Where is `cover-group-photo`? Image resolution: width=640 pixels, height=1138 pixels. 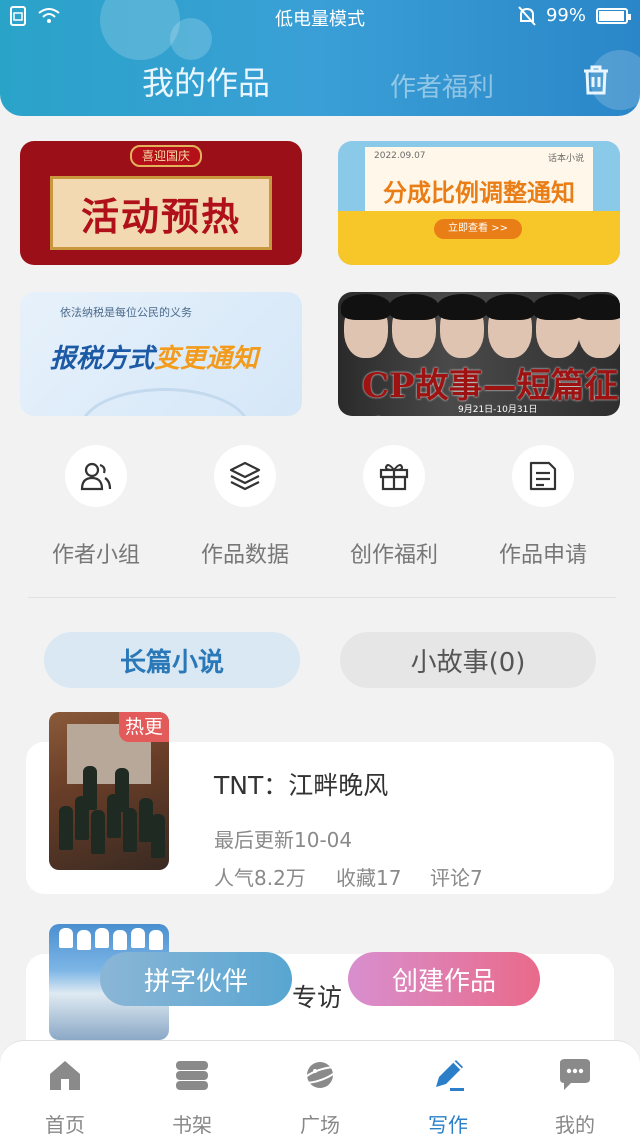 cover-group-photo is located at coordinates (110, 814).